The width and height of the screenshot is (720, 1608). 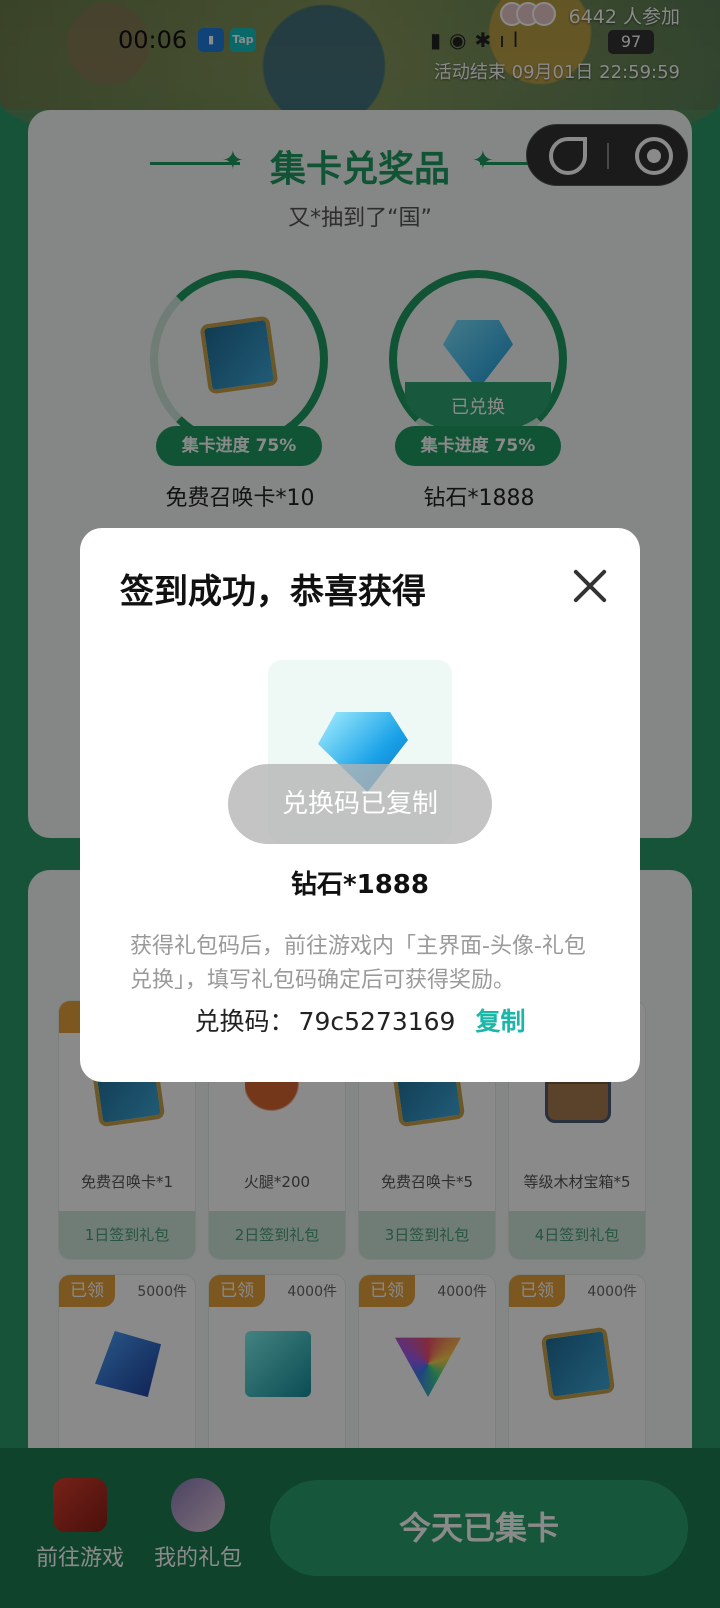 What do you see at coordinates (377, 1021) in the screenshot?
I see `code-value: 79c5273169` at bounding box center [377, 1021].